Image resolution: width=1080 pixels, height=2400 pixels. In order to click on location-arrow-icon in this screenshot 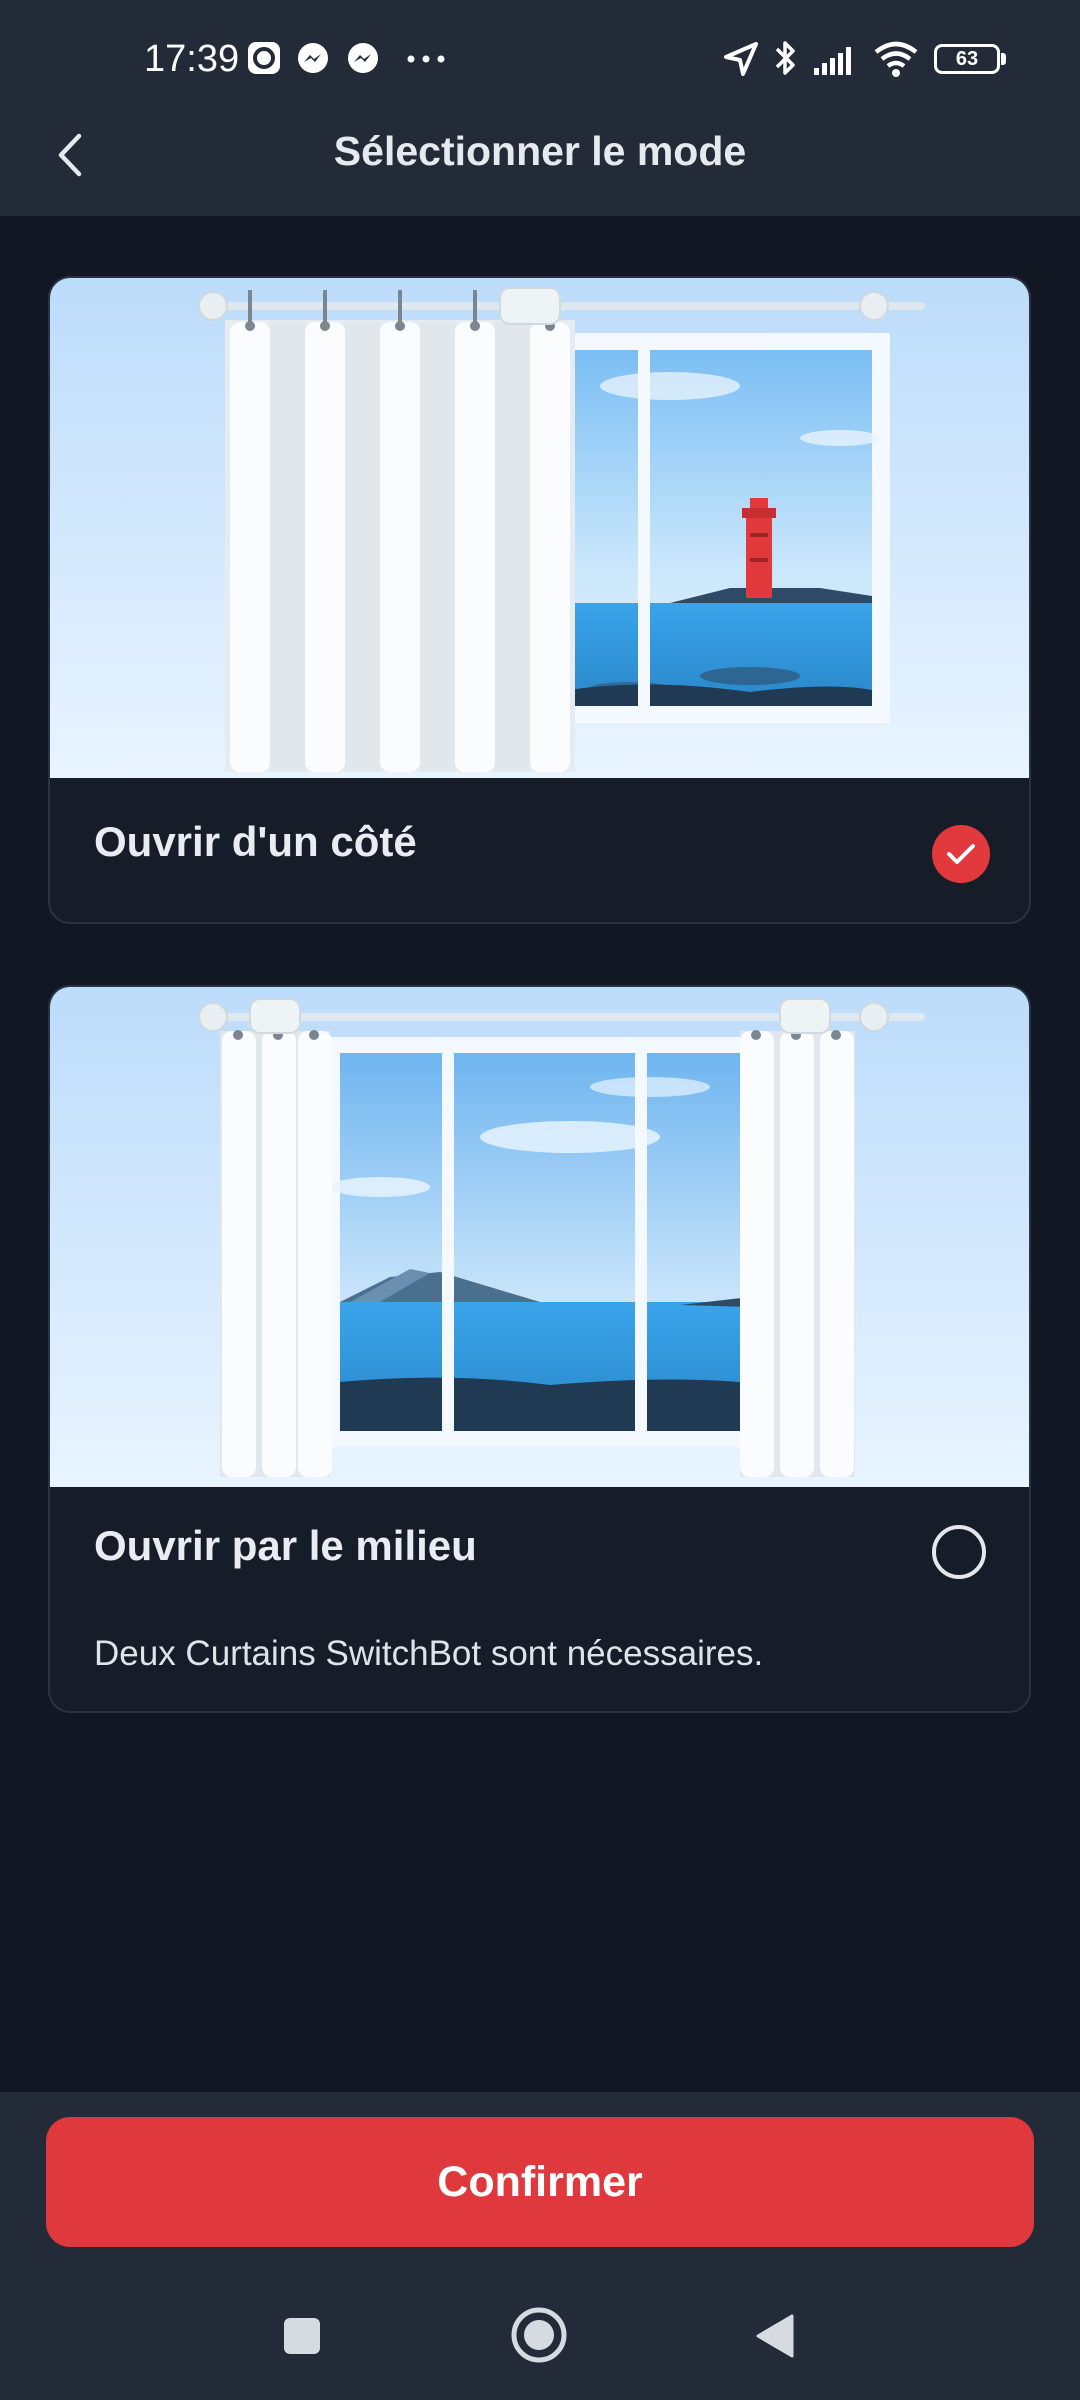, I will do `click(741, 59)`.